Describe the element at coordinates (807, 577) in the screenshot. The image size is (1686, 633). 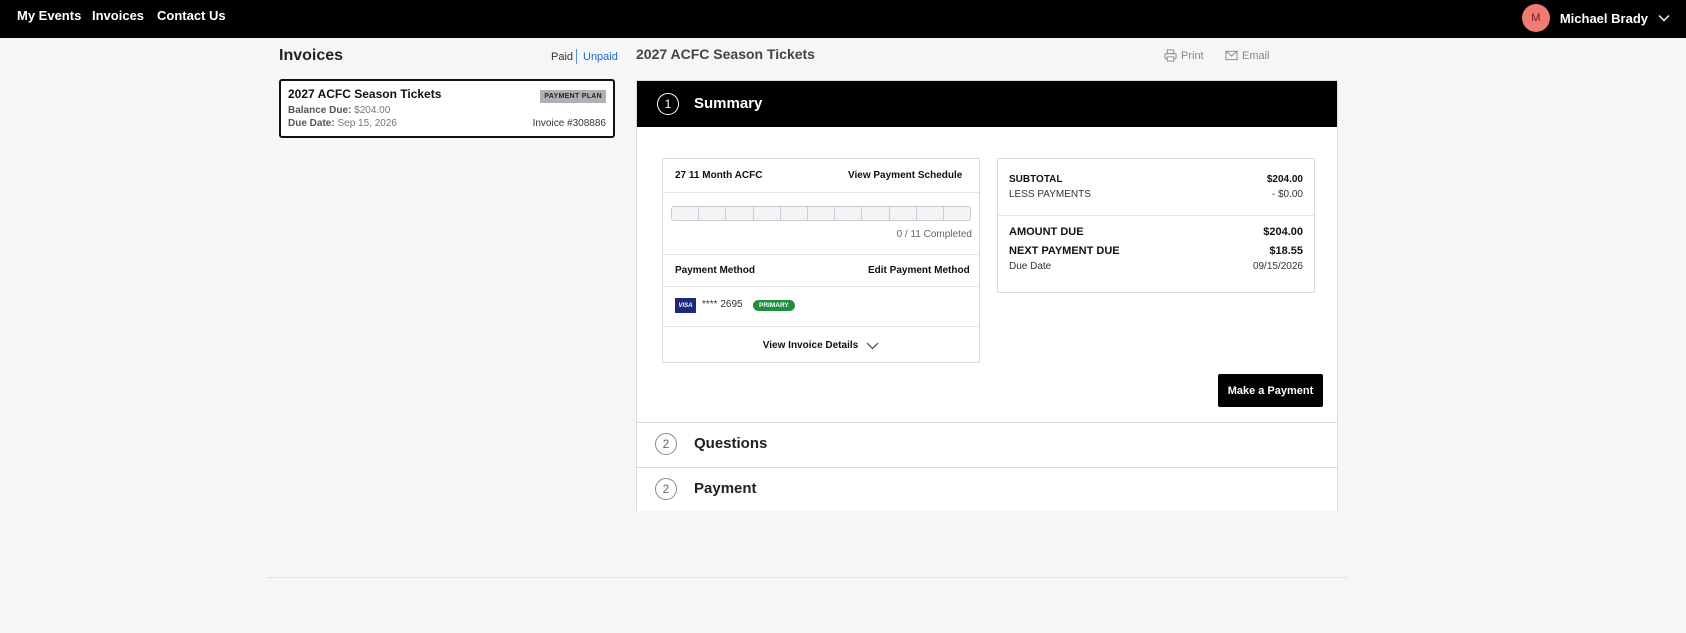
I see `footer-divider` at that location.